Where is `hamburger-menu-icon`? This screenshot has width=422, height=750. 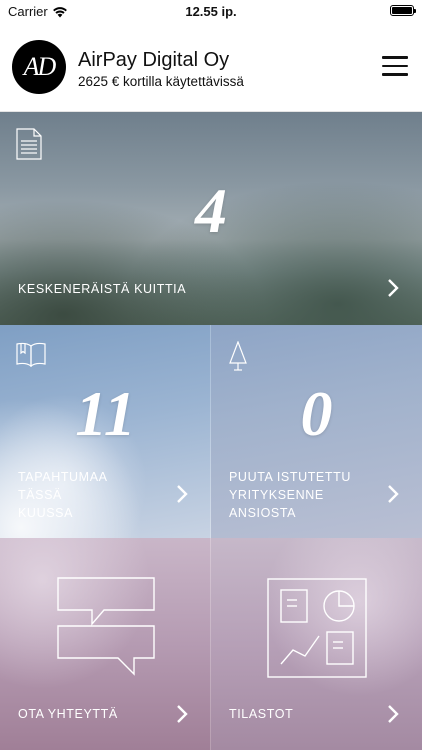
hamburger-menu-icon is located at coordinates (395, 67).